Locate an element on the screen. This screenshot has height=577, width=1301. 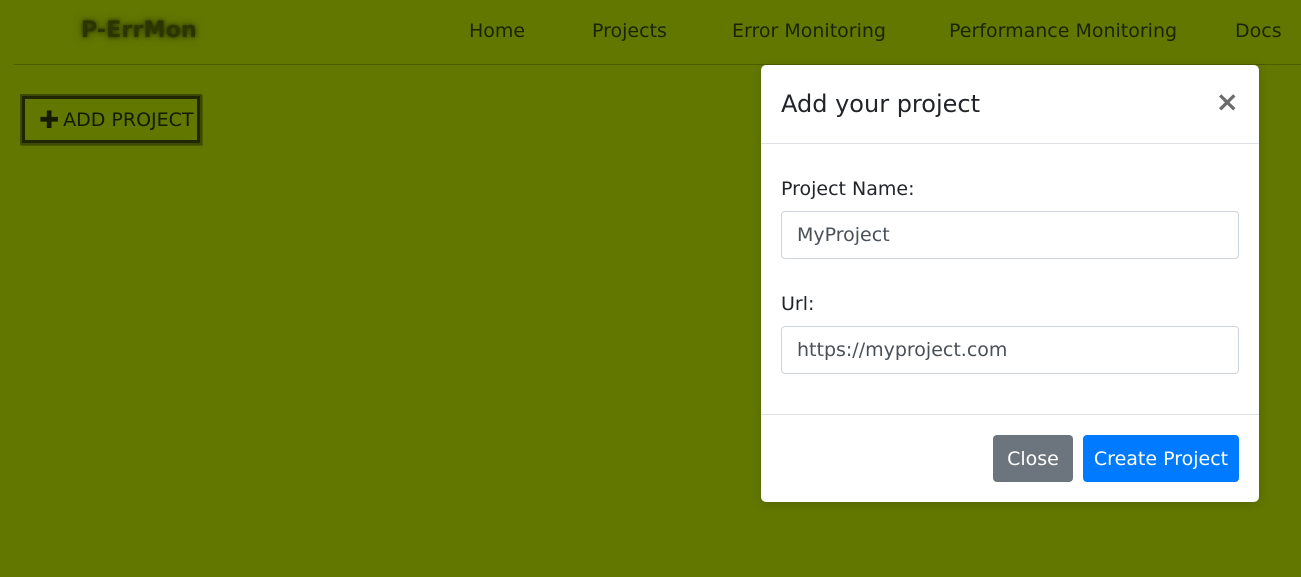
close-icon: × is located at coordinates (1227, 102).